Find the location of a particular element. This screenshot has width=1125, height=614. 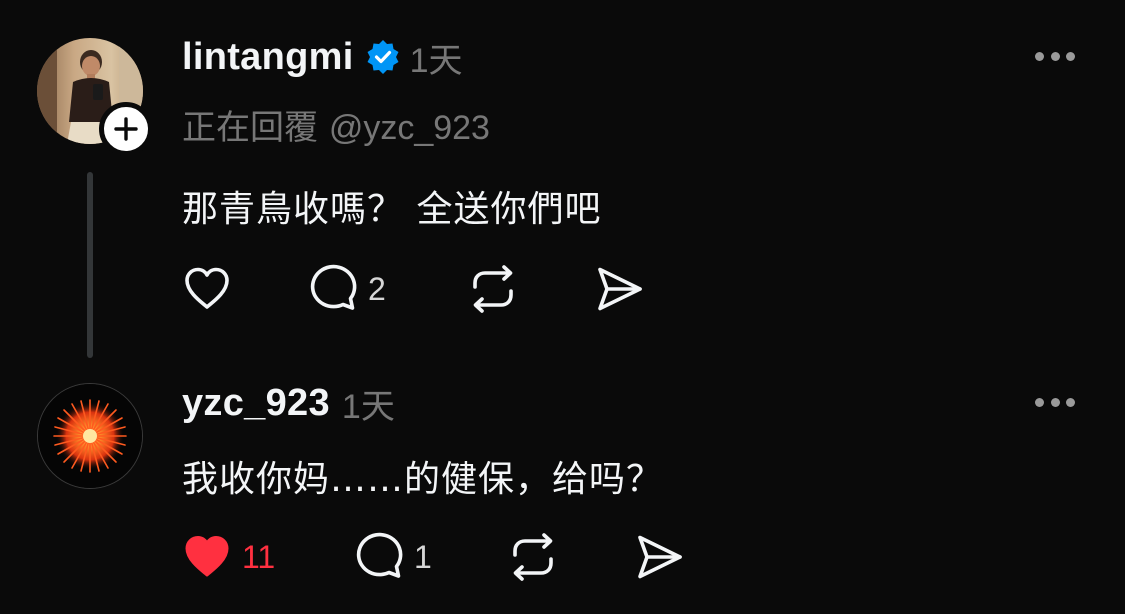

like-button: 11 is located at coordinates (227, 557).